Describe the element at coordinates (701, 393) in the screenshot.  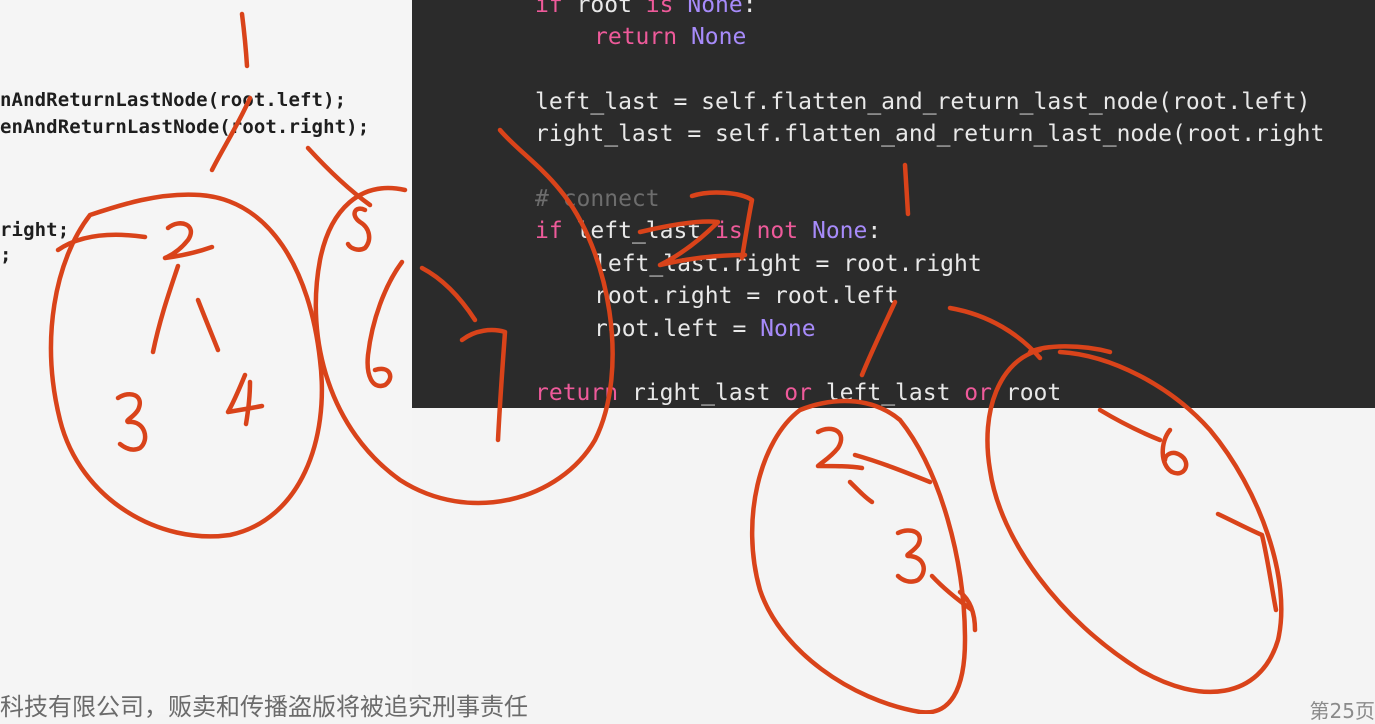
I see `code-token: right_last` at that location.